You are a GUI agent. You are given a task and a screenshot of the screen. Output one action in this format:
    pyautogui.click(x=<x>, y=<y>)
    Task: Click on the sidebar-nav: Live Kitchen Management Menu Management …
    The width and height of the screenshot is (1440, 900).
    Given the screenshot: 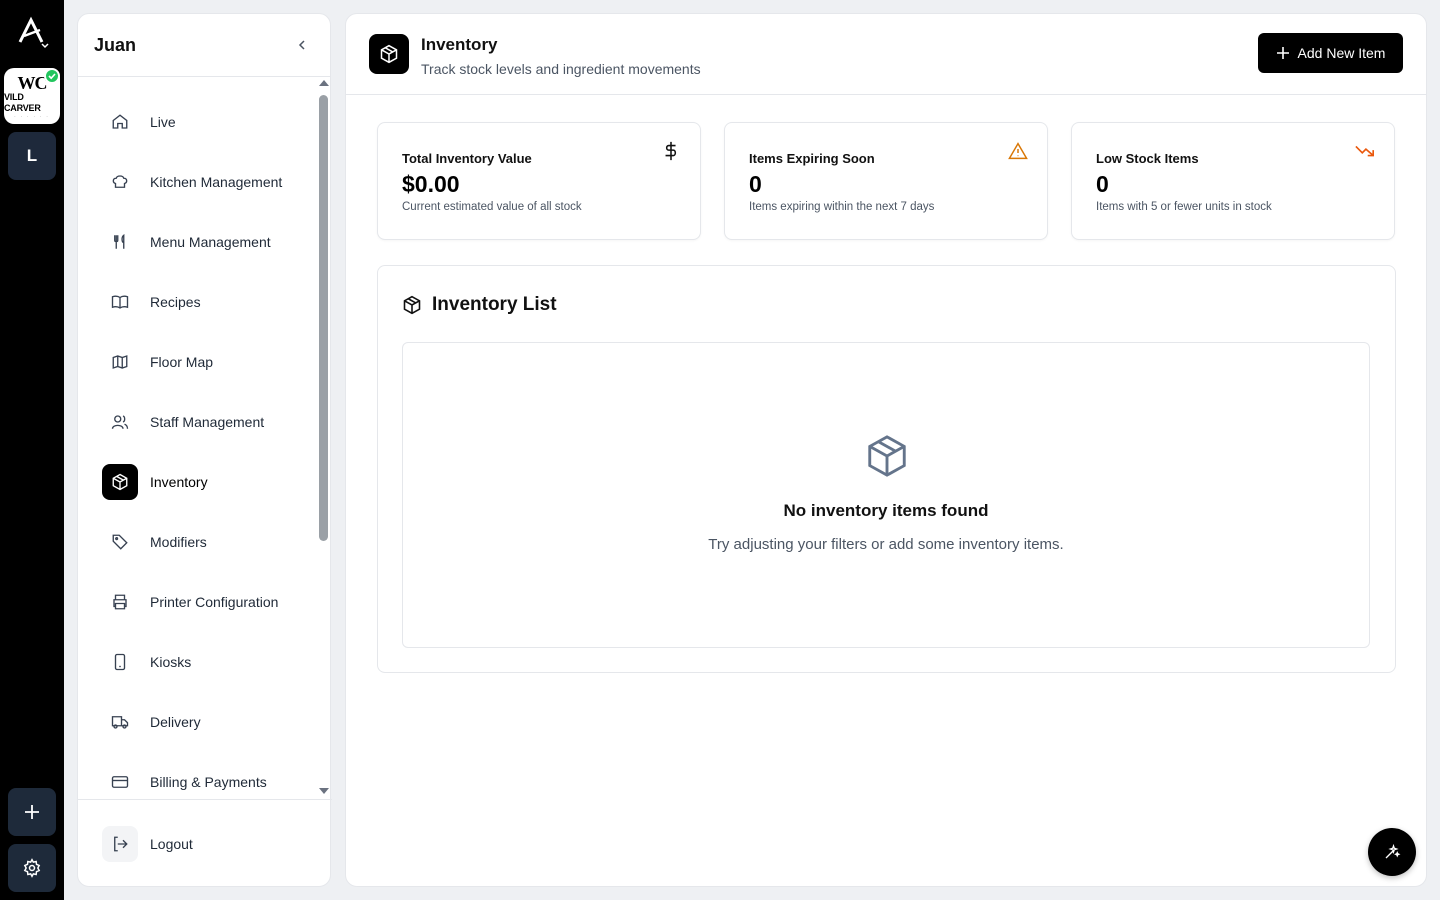 What is the action you would take?
    pyautogui.click(x=198, y=438)
    